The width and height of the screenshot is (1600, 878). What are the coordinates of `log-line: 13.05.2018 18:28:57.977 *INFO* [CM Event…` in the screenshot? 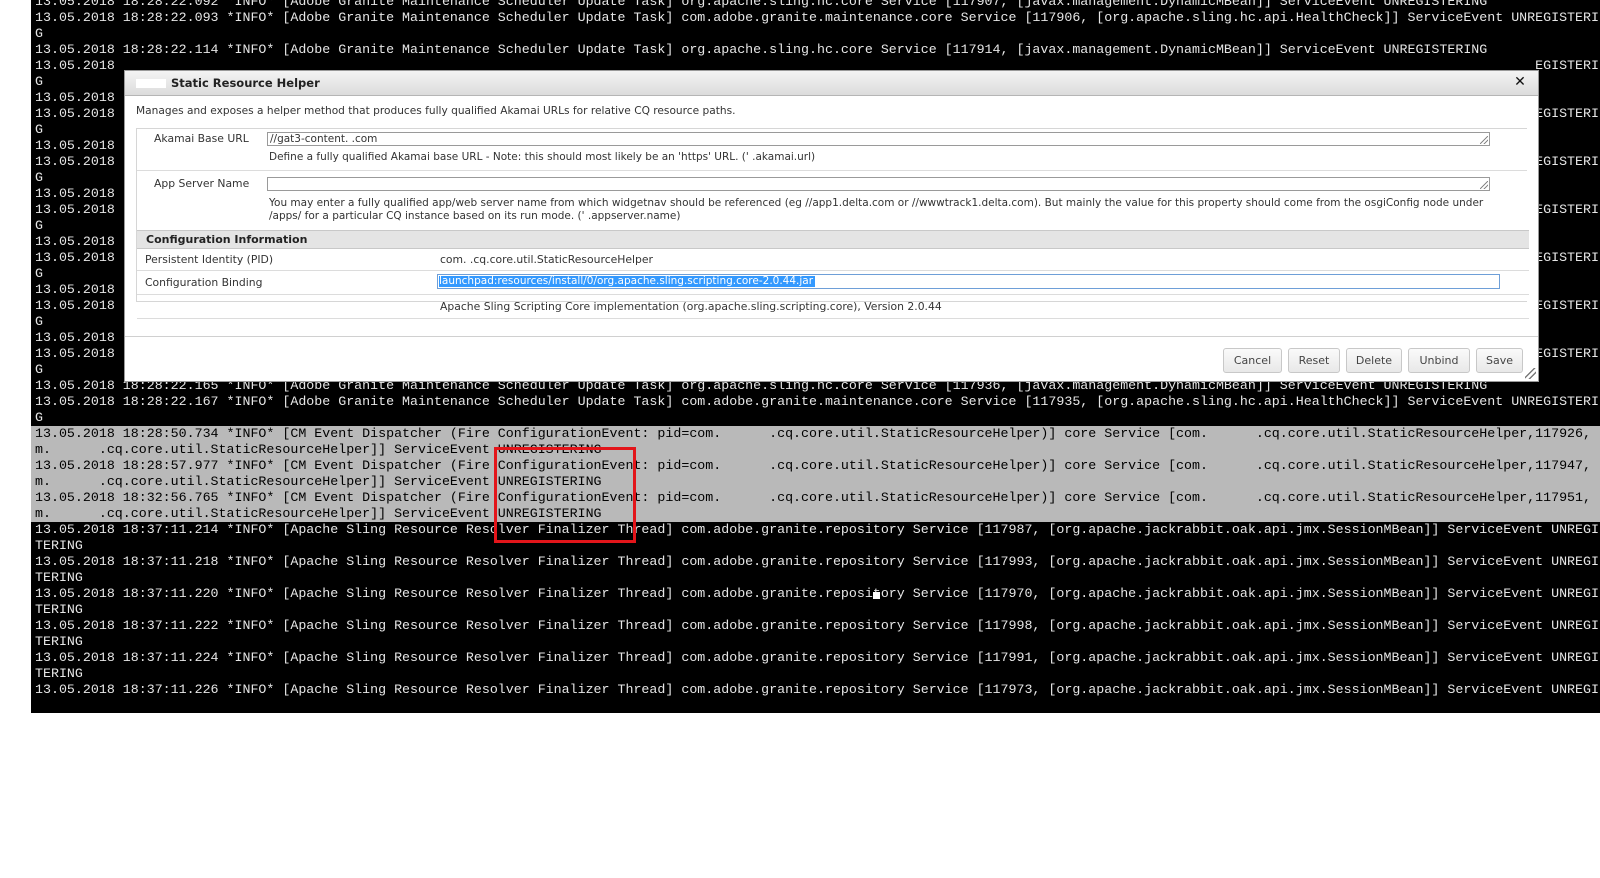 It's located at (815, 466).